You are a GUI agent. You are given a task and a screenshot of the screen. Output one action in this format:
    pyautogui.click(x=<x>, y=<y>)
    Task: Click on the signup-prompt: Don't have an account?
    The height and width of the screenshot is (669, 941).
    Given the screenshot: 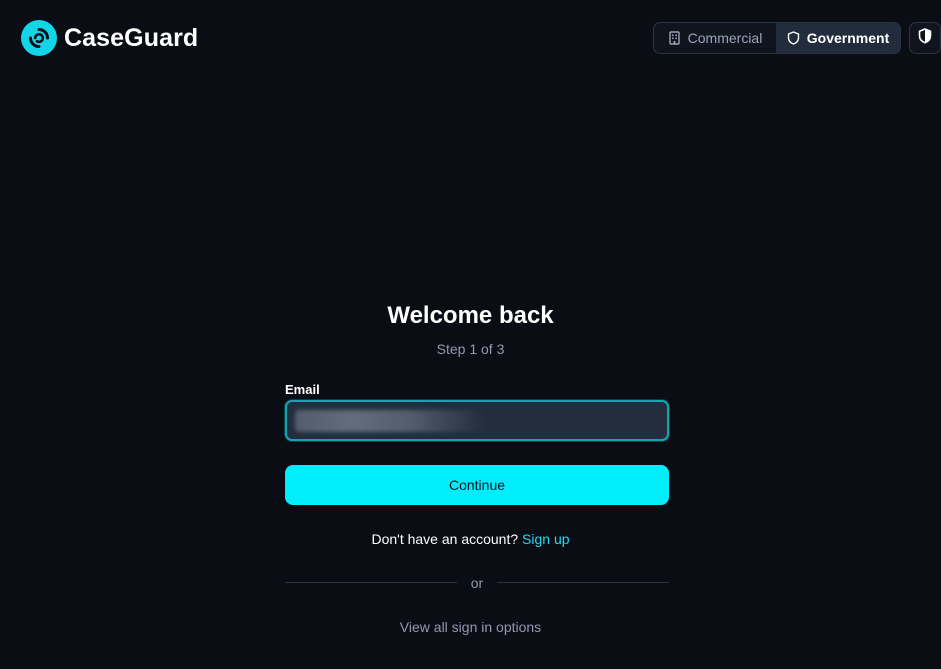 What is the action you would take?
    pyautogui.click(x=445, y=539)
    